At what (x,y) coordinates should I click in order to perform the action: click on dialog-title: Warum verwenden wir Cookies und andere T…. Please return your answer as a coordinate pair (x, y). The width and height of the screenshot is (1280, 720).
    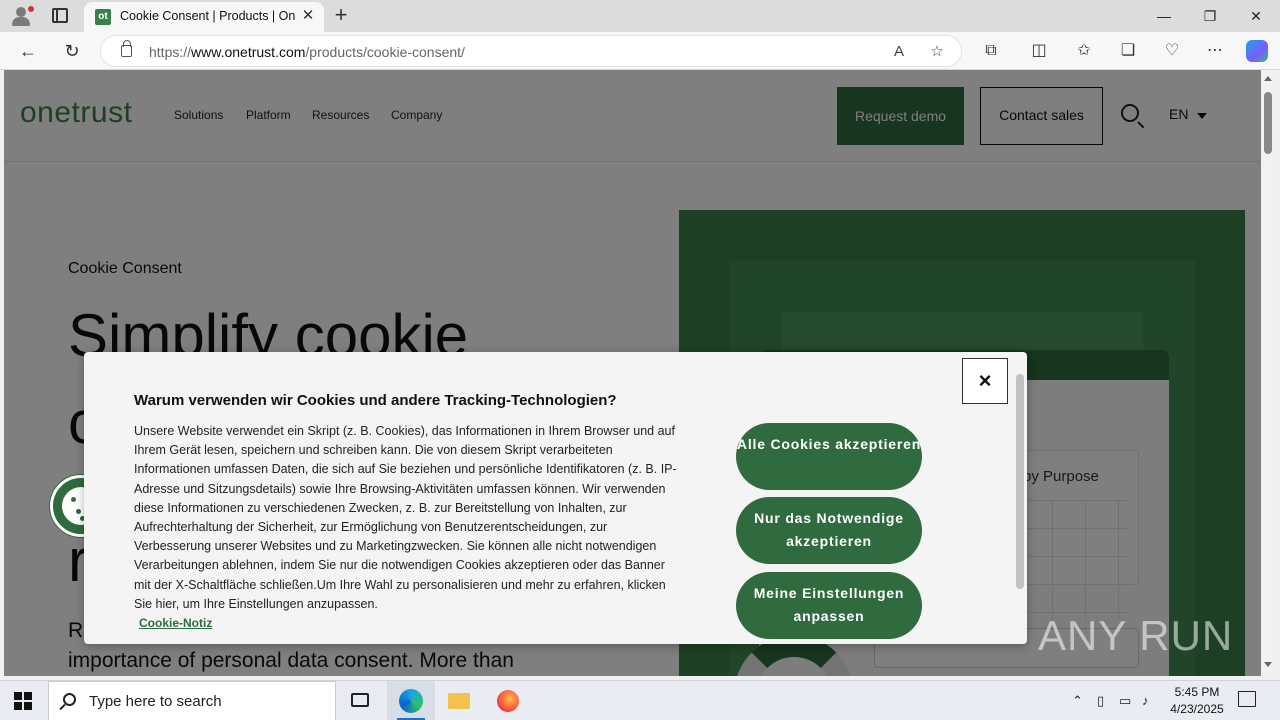
    Looking at the image, I should click on (375, 400).